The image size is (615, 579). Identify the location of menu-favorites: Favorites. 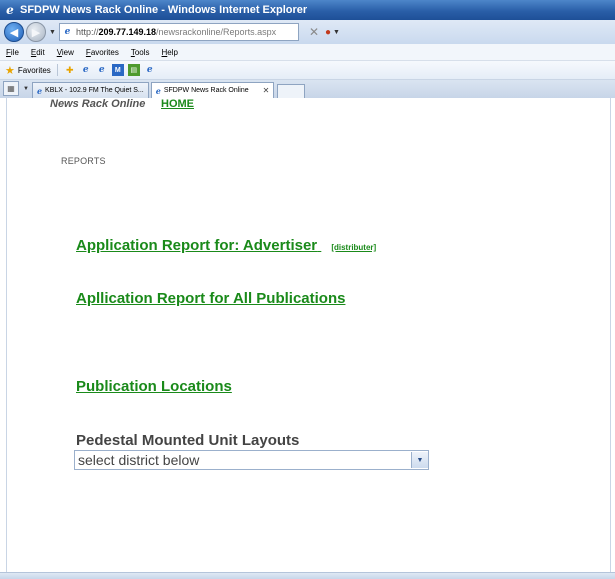
(102, 52).